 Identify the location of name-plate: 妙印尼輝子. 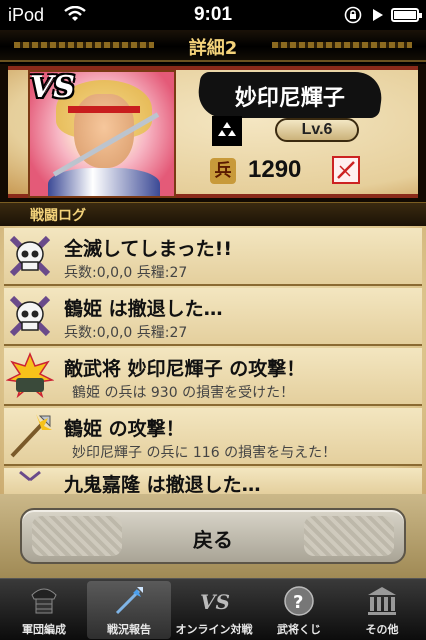
(290, 95).